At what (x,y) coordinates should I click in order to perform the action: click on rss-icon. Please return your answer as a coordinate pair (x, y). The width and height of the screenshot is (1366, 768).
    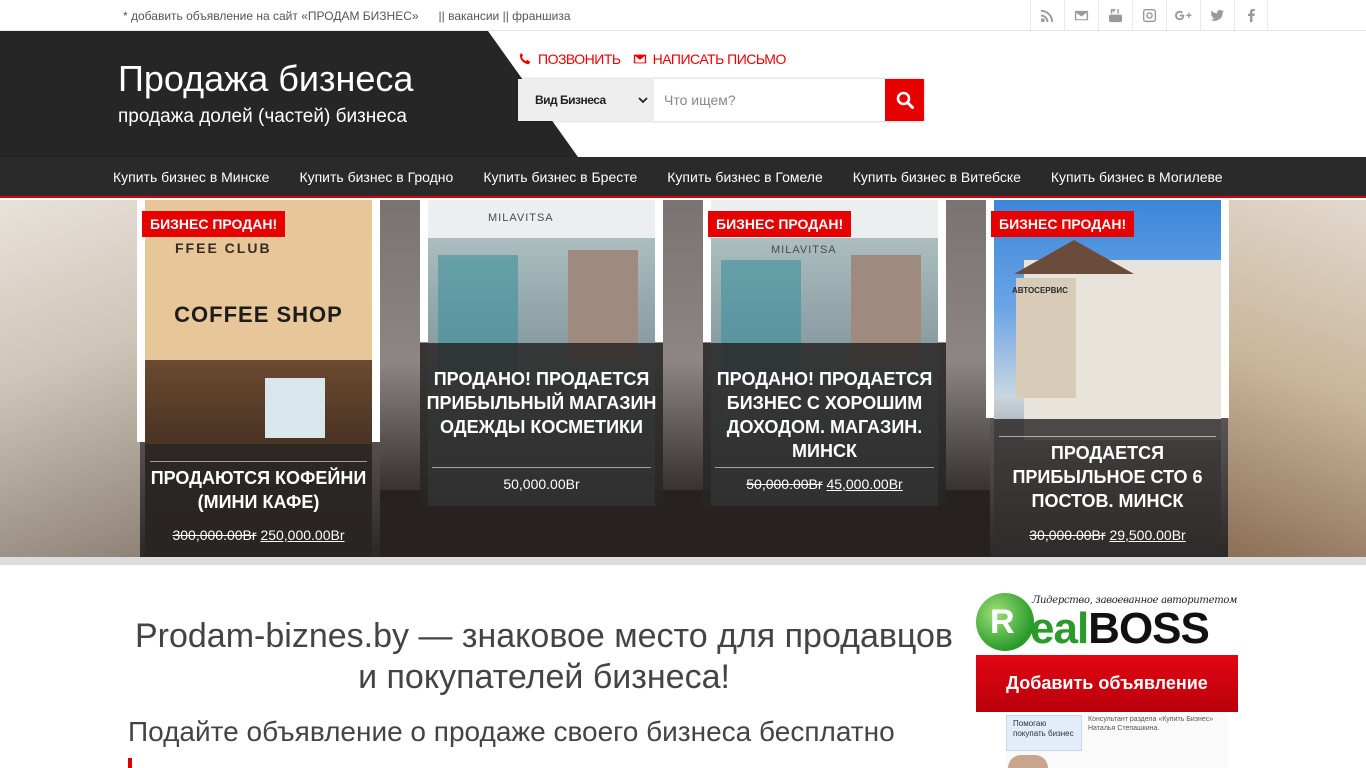
    Looking at the image, I should click on (1047, 15).